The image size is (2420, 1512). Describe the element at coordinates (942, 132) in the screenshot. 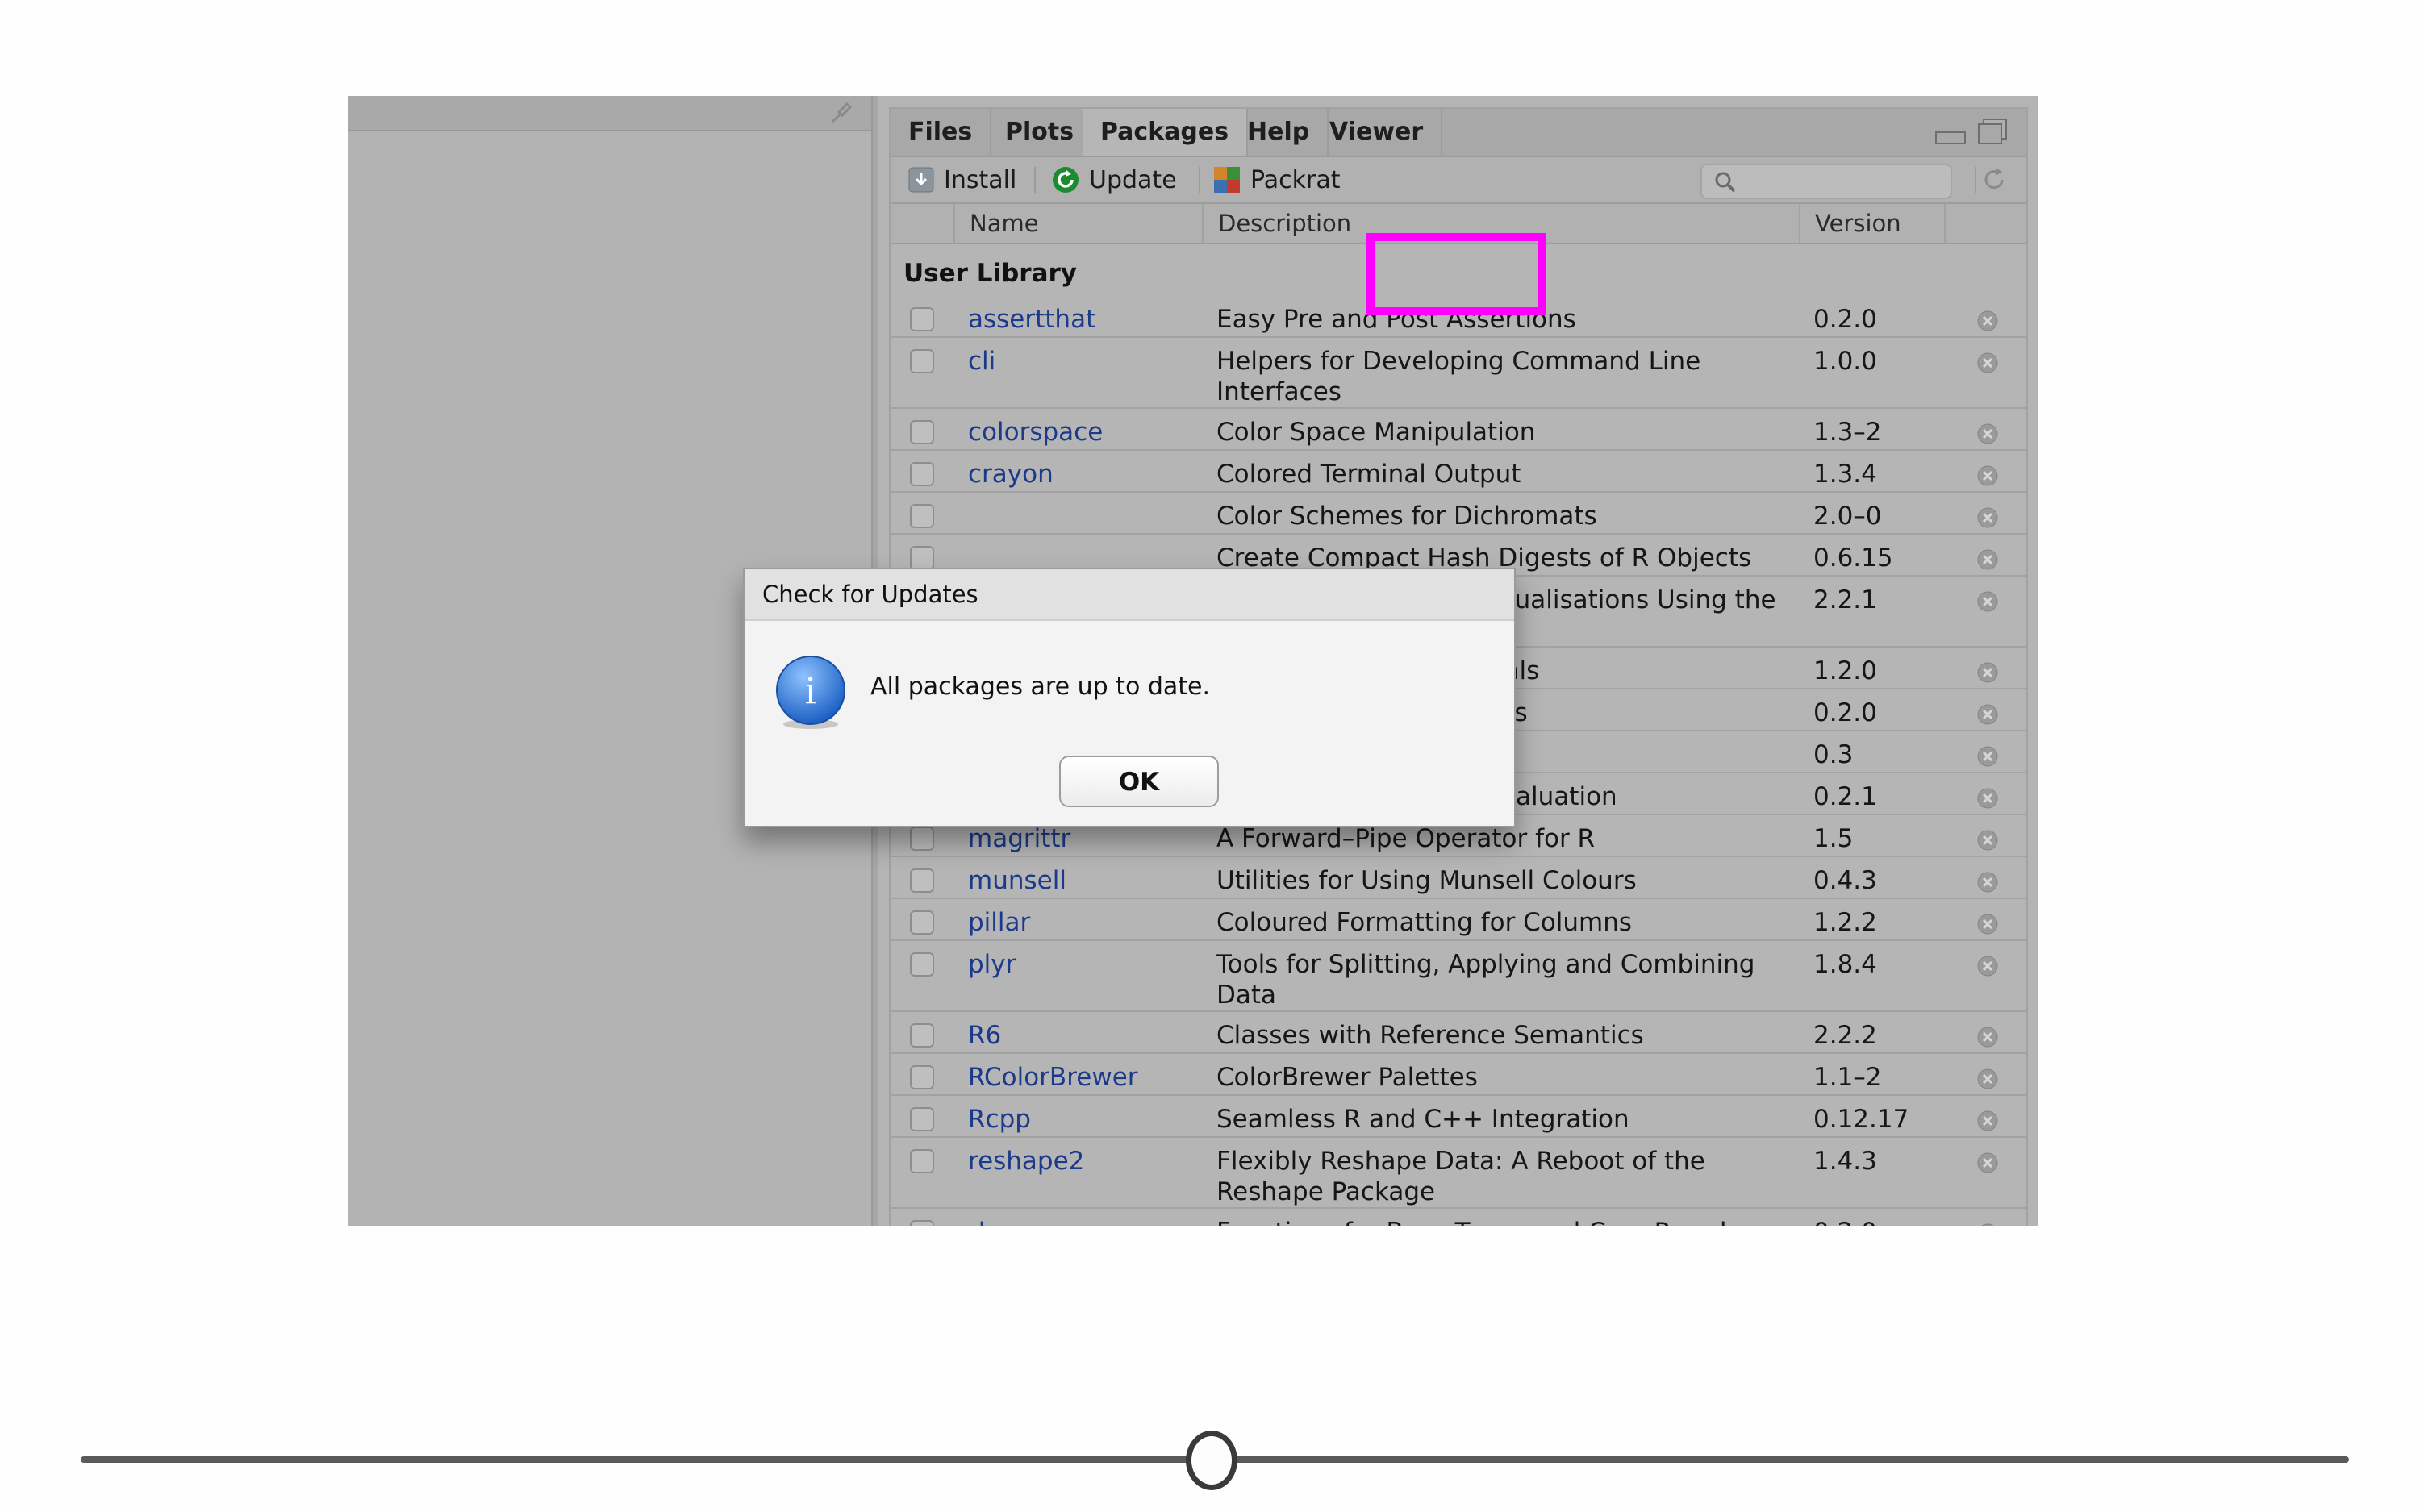

I see `tab-files: Files` at that location.